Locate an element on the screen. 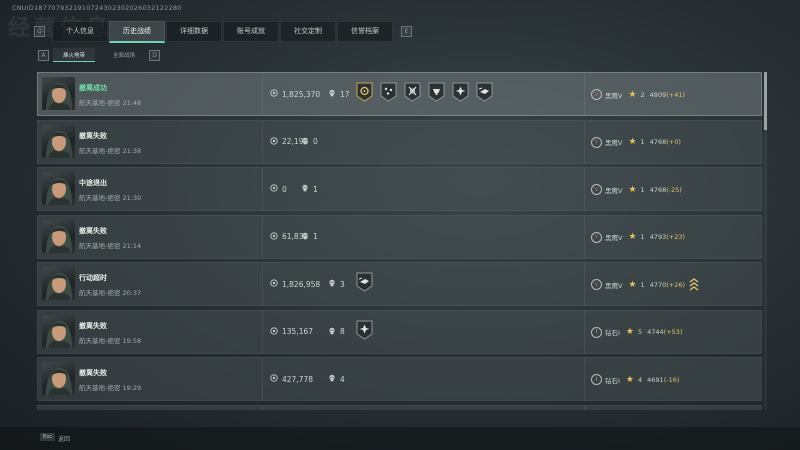 This screenshot has width=800, height=450. compass-badge is located at coordinates (412, 92).